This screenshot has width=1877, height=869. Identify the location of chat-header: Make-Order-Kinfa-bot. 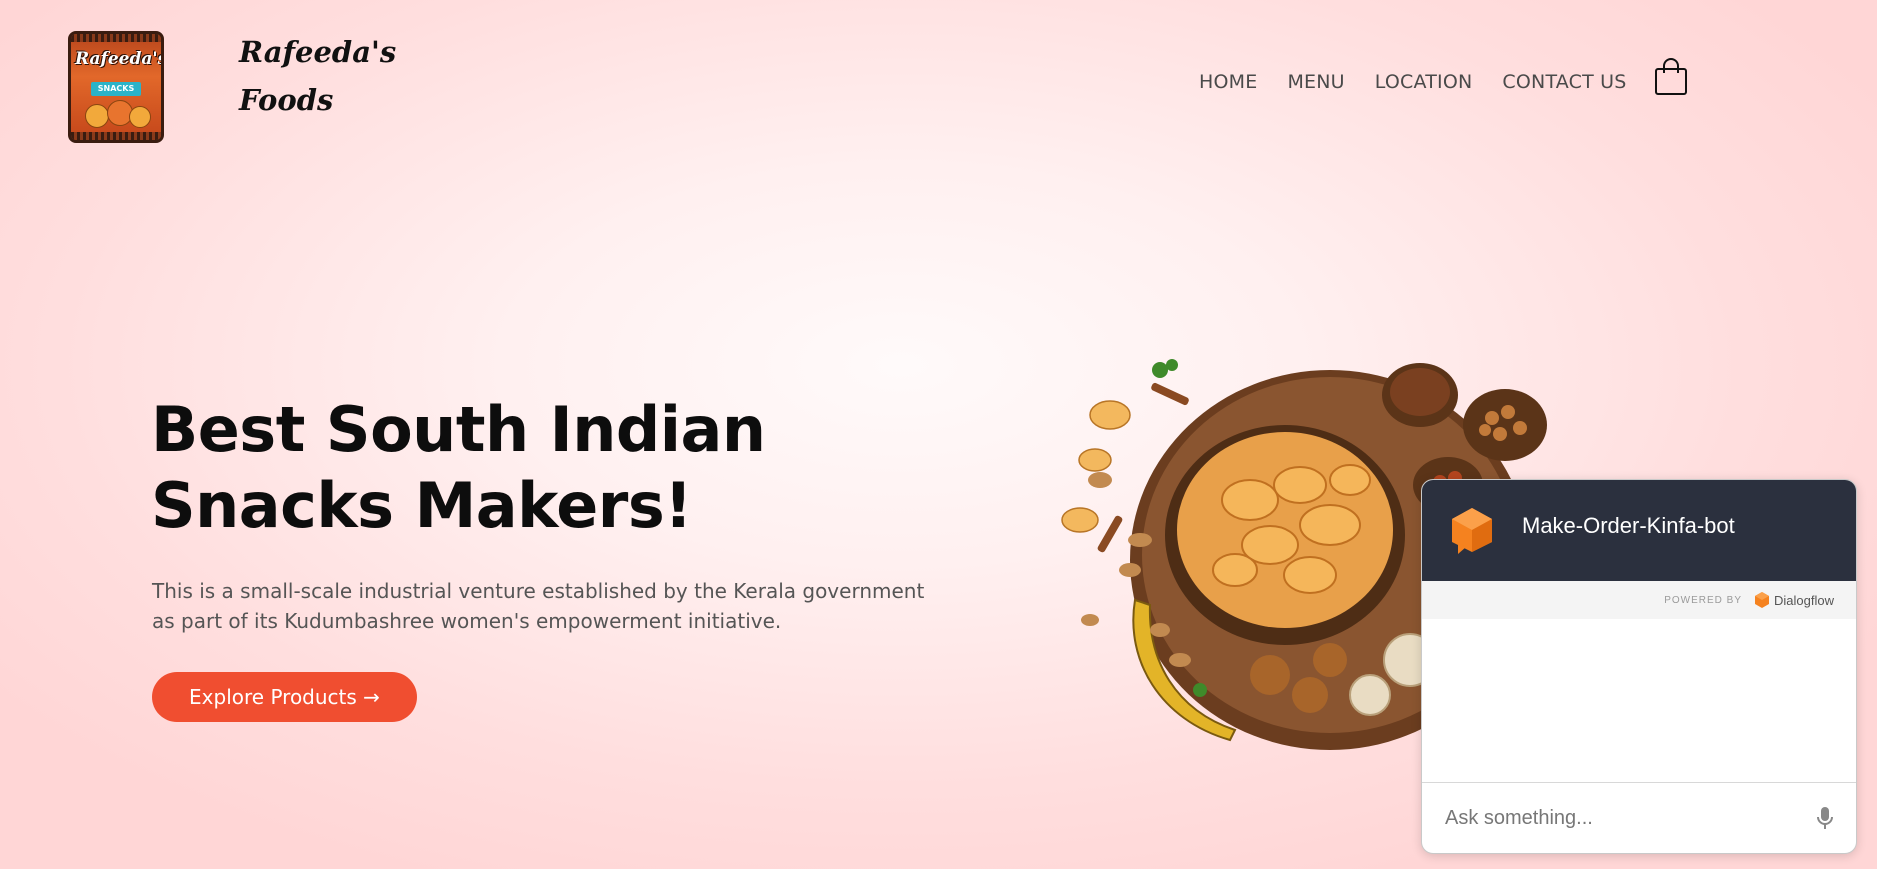
(1639, 530).